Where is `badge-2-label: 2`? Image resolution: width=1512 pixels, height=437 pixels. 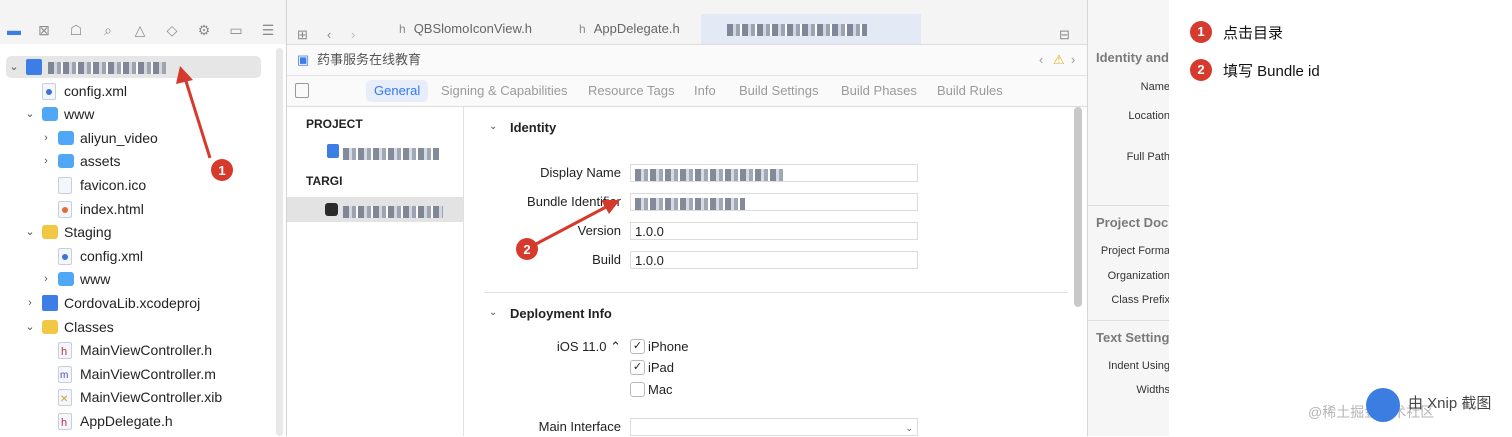
badge-2-label: 2 is located at coordinates (526, 249).